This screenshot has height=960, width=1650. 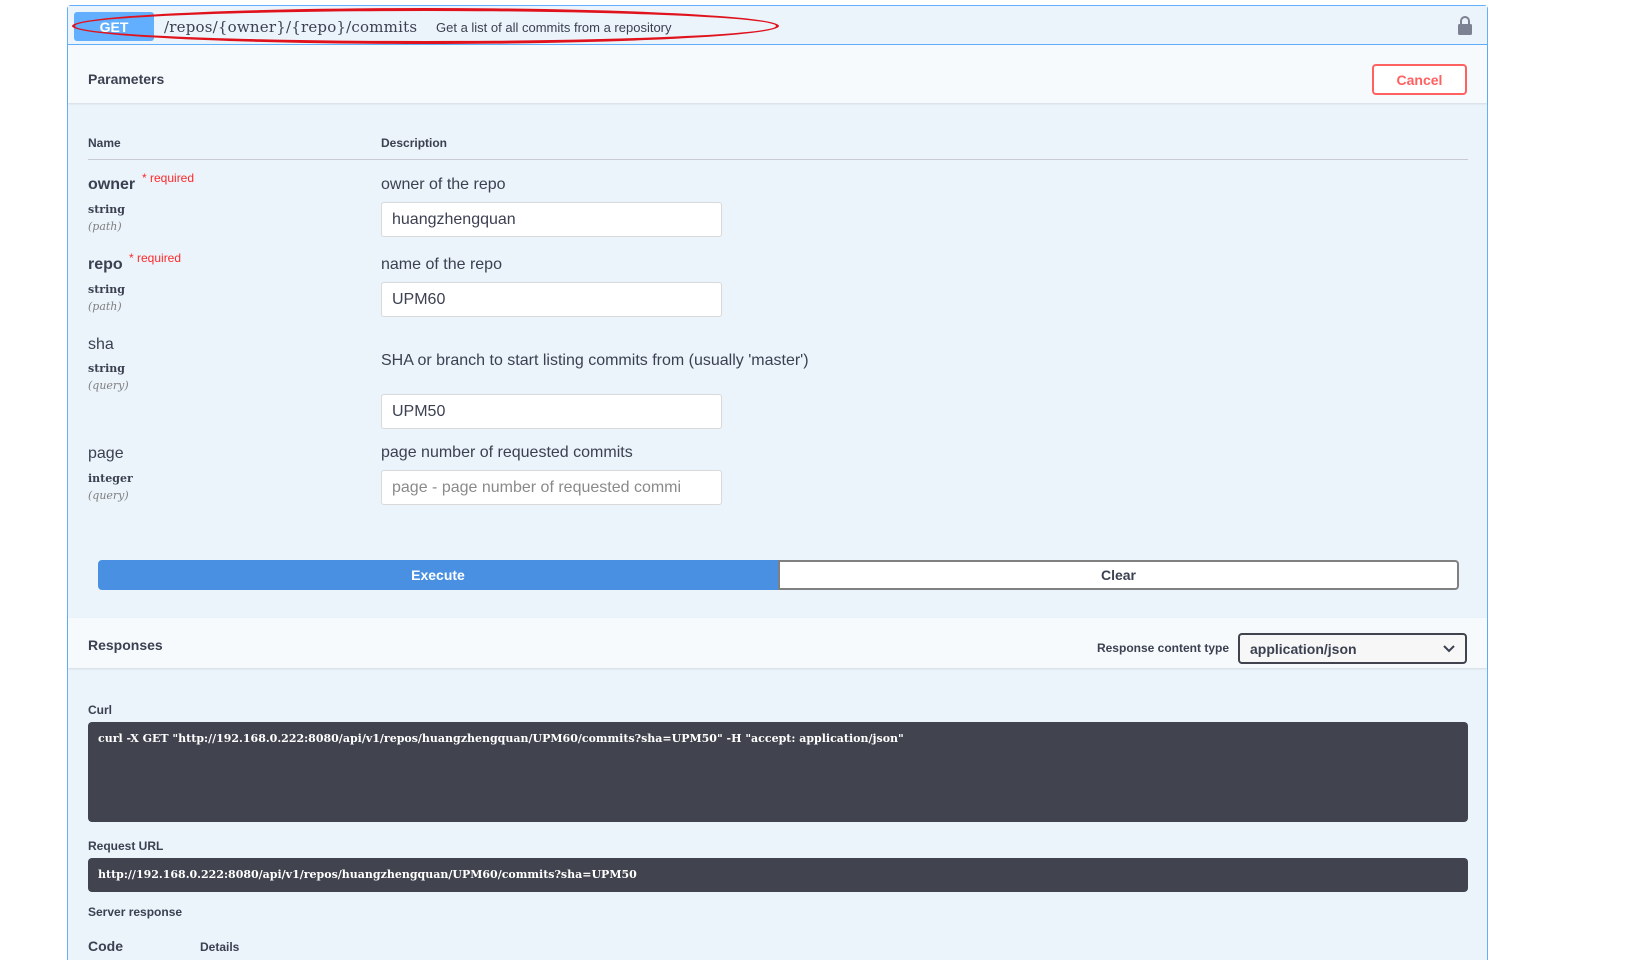 What do you see at coordinates (104, 143) in the screenshot?
I see `column-header-name: Name` at bounding box center [104, 143].